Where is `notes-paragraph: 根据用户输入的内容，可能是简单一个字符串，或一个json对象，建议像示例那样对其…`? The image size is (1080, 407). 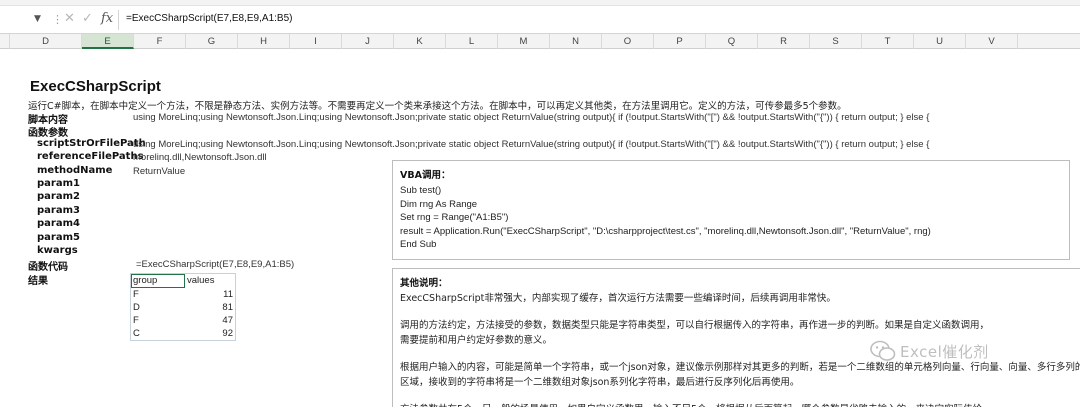 notes-paragraph: 根据用户输入的内容，可能是简单一个字符串，或一个json对象，建议像示例那样对其… is located at coordinates (740, 375).